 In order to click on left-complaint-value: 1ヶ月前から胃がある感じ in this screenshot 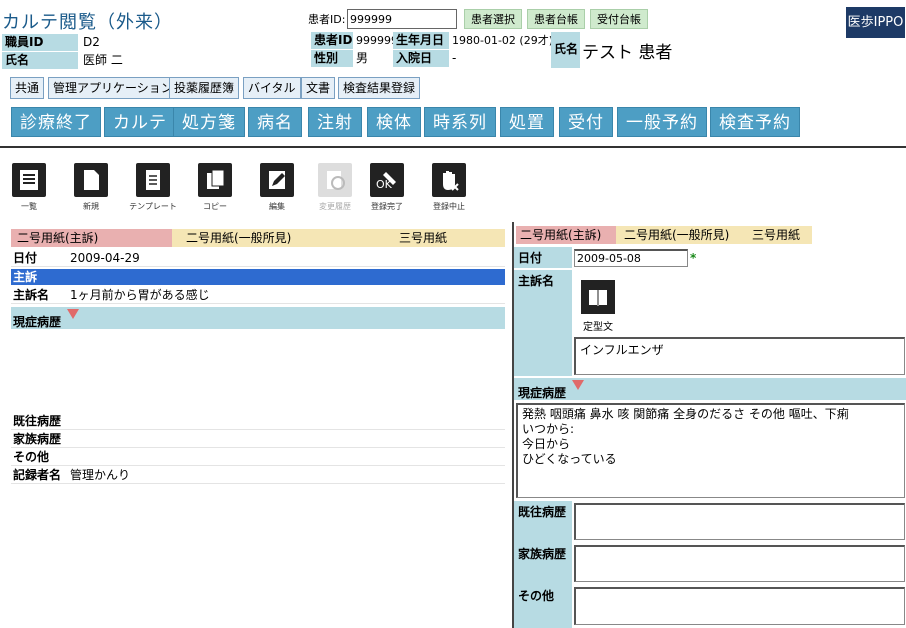, I will do `click(140, 295)`.